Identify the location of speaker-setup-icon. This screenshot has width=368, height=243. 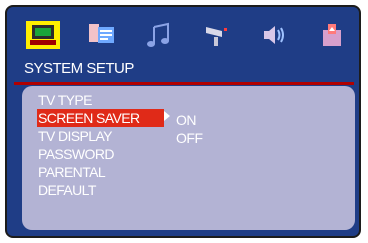
(275, 35).